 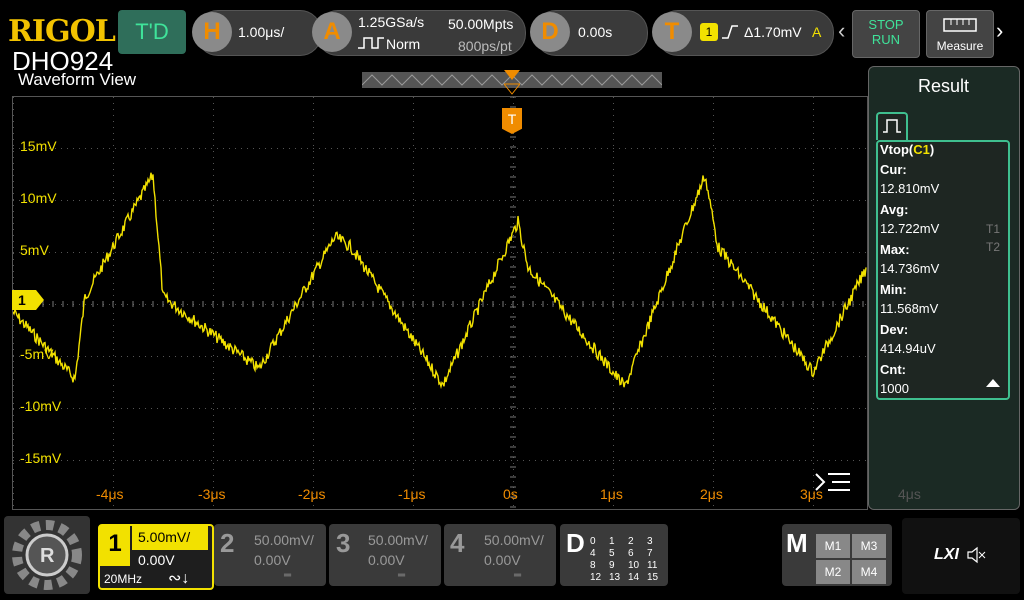 What do you see at coordinates (893, 289) in the screenshot?
I see `result-label: Min:` at bounding box center [893, 289].